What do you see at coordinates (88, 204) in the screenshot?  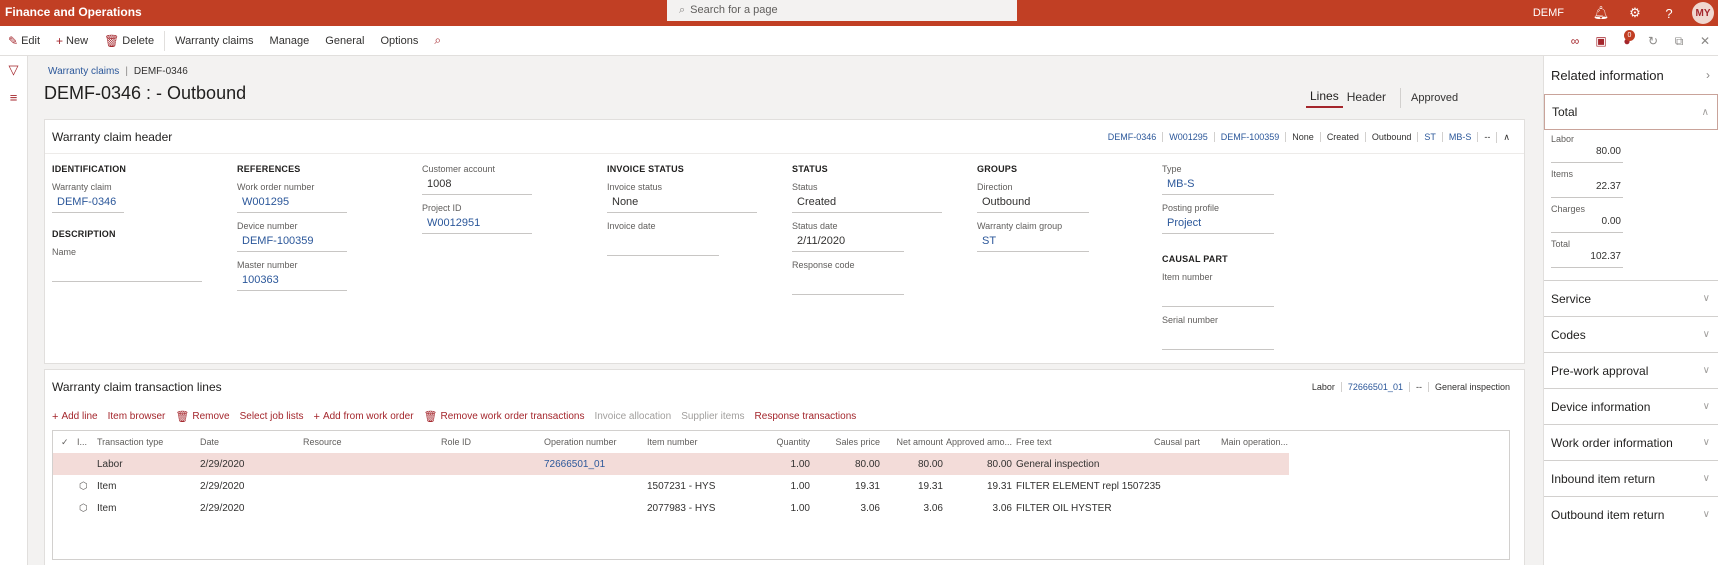 I see `warranty-claim-field: DEMF-0346` at bounding box center [88, 204].